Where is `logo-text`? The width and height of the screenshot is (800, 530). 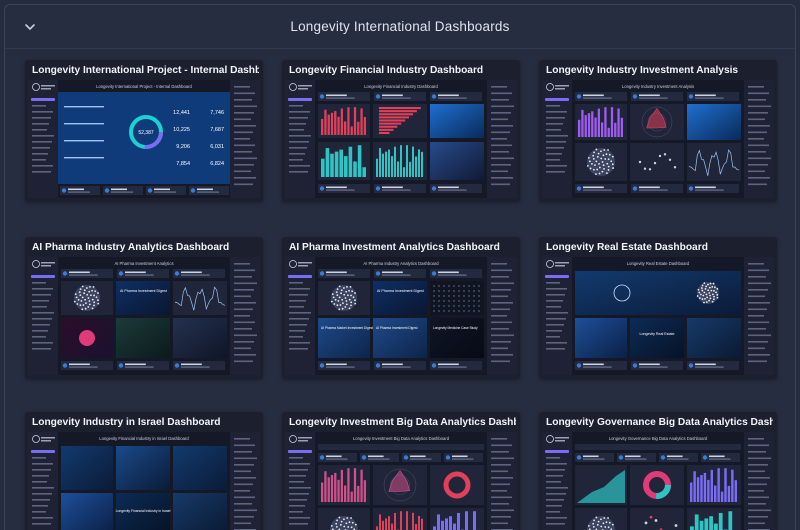 logo-text is located at coordinates (46, 441).